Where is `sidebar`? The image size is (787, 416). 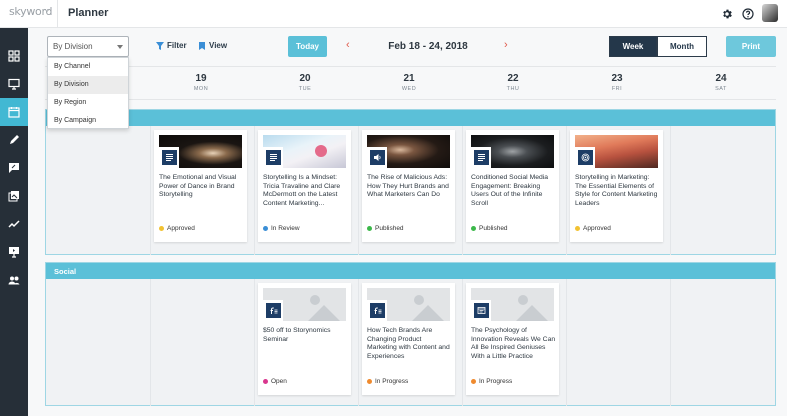 sidebar is located at coordinates (14, 222).